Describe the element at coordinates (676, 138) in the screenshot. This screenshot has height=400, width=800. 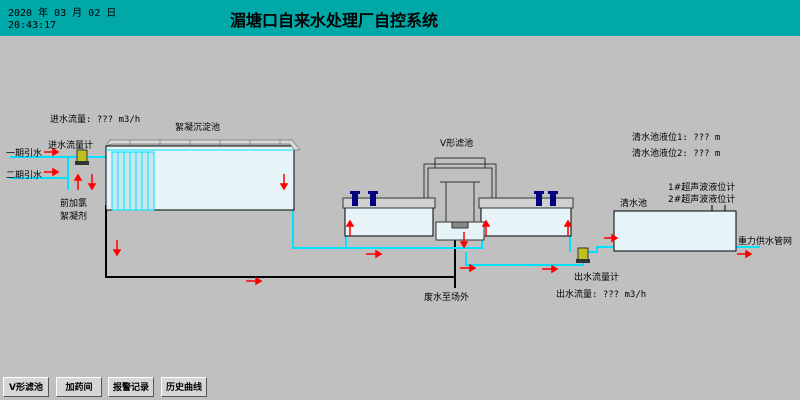
I see `clear-level-1-readout: 清水池液位1: ??? m` at that location.